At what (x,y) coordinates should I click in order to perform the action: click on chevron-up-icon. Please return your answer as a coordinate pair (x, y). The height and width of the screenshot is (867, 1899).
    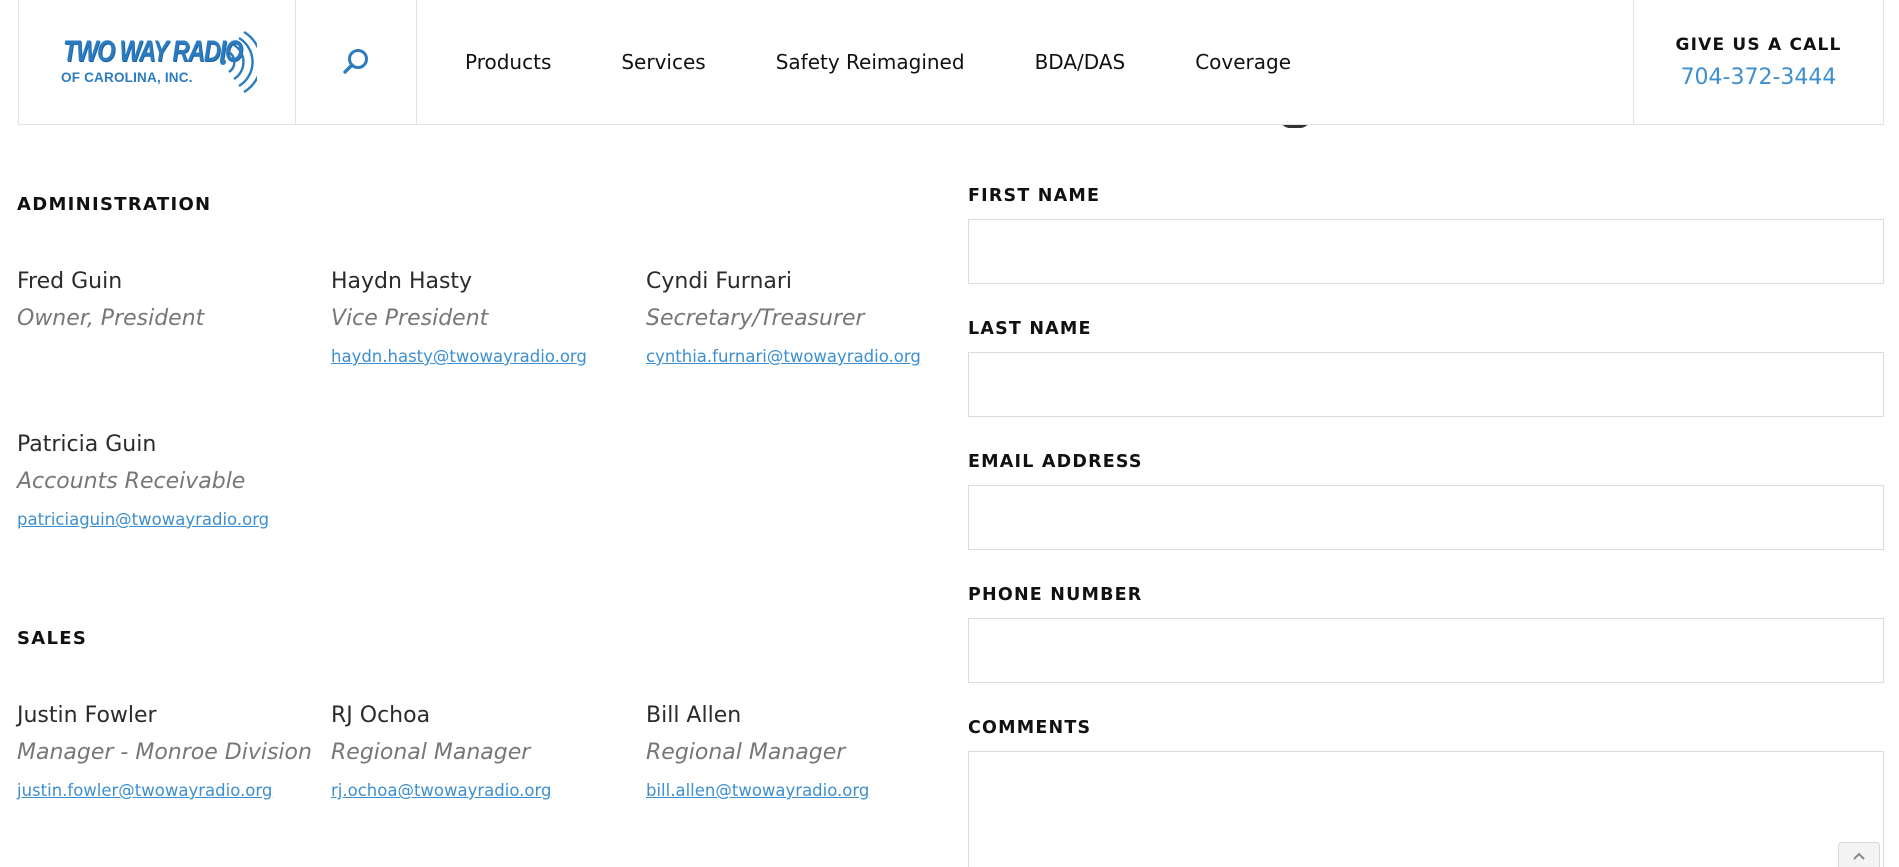
    Looking at the image, I should click on (1859, 856).